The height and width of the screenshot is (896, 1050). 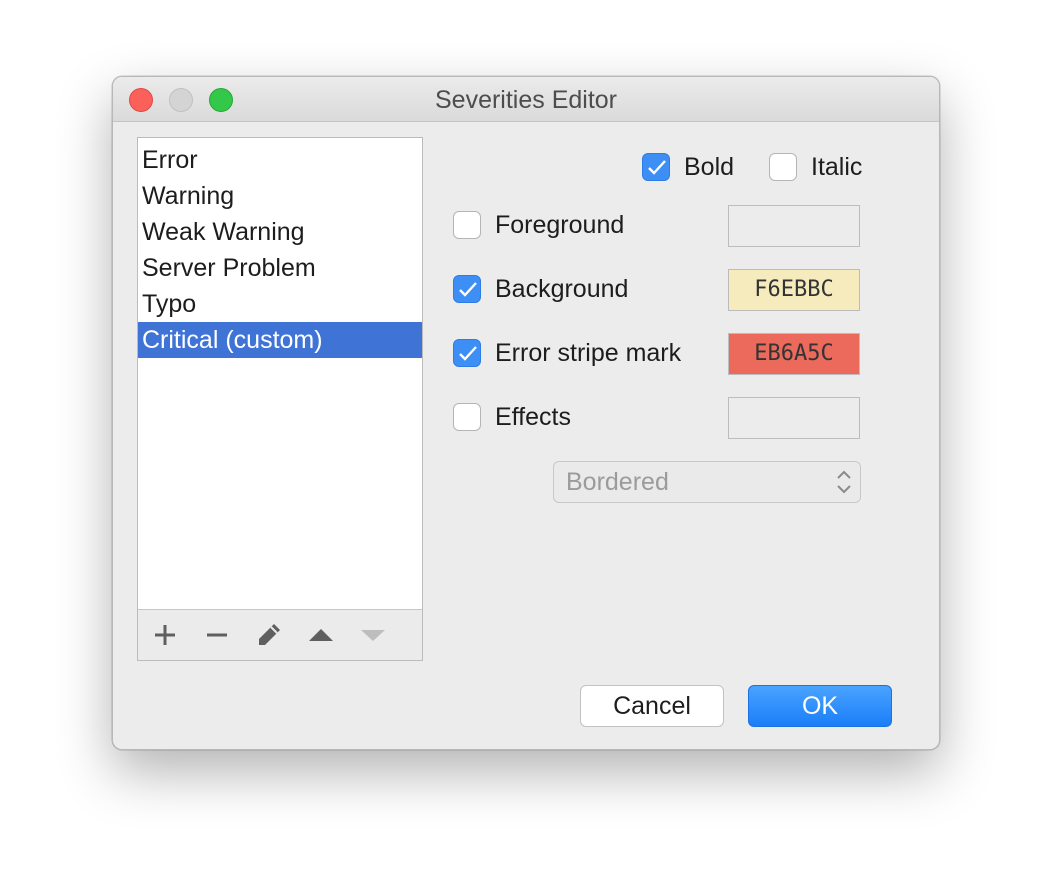 I want to click on effect-type-value: Bordered, so click(x=617, y=482).